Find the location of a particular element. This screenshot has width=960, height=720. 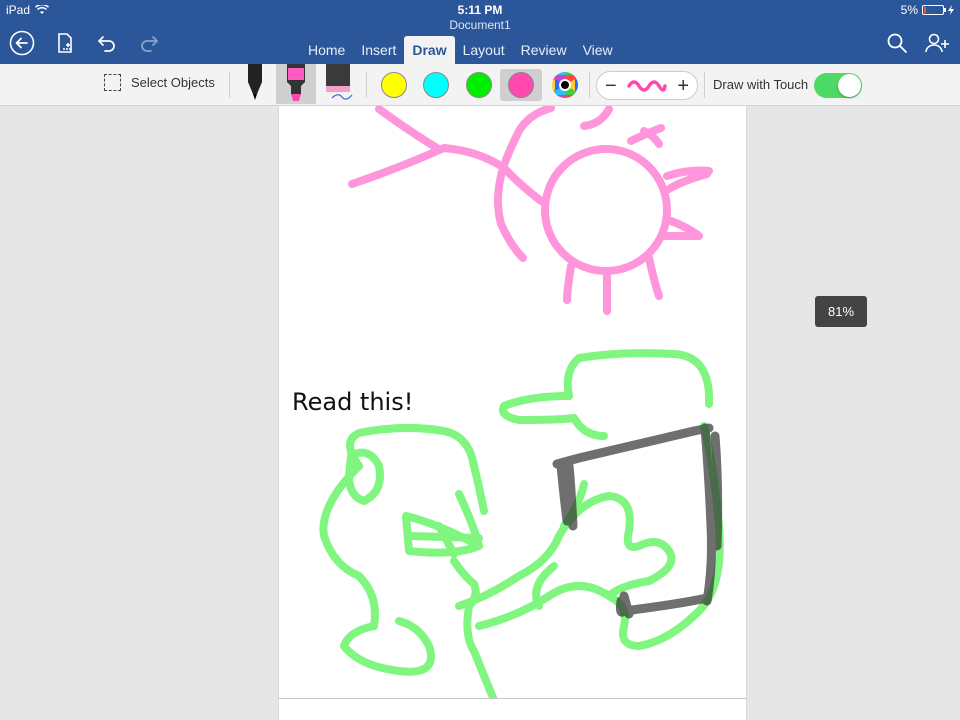

battery-fill is located at coordinates (925, 10).